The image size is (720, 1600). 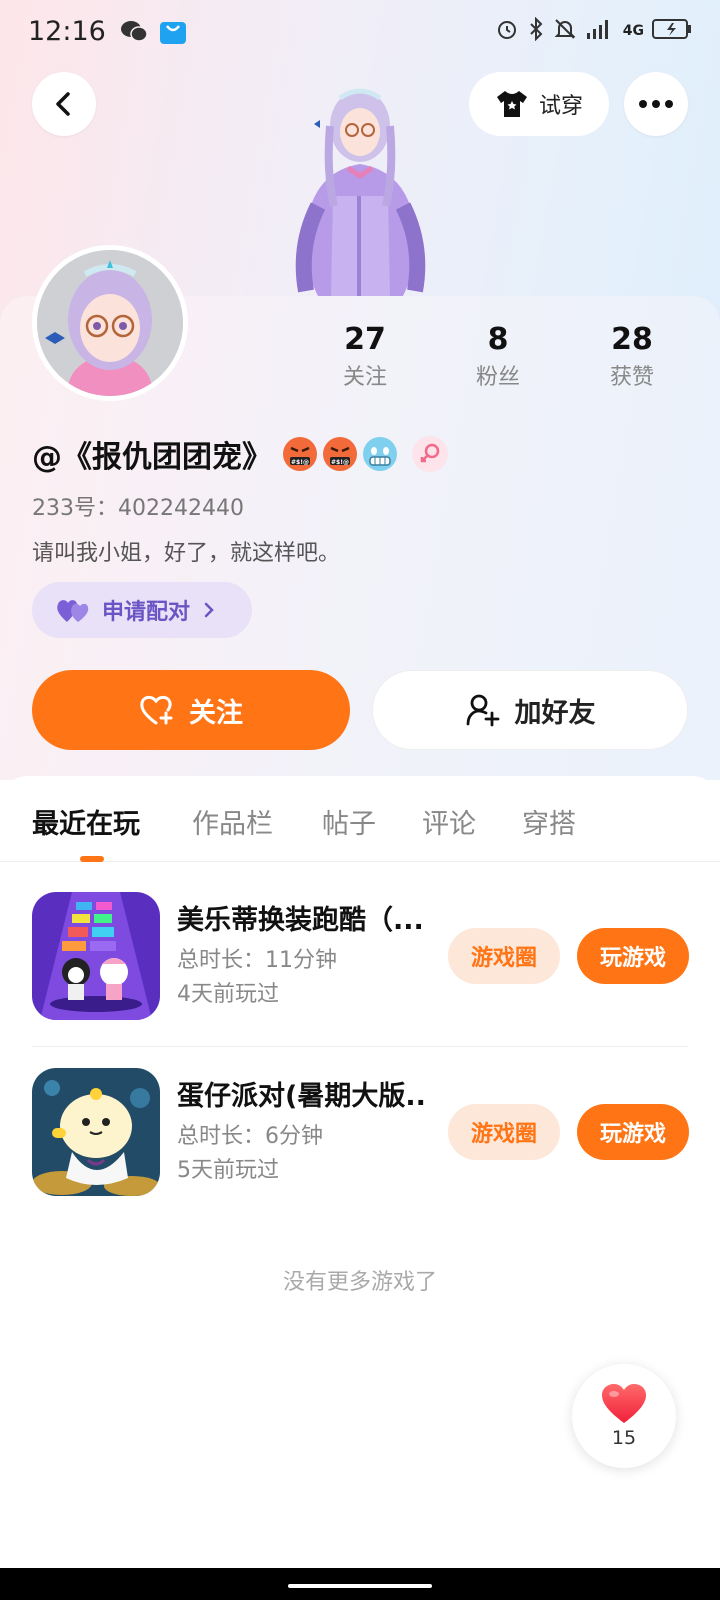 I want to click on add-friend-label: 加好友, so click(x=555, y=713).